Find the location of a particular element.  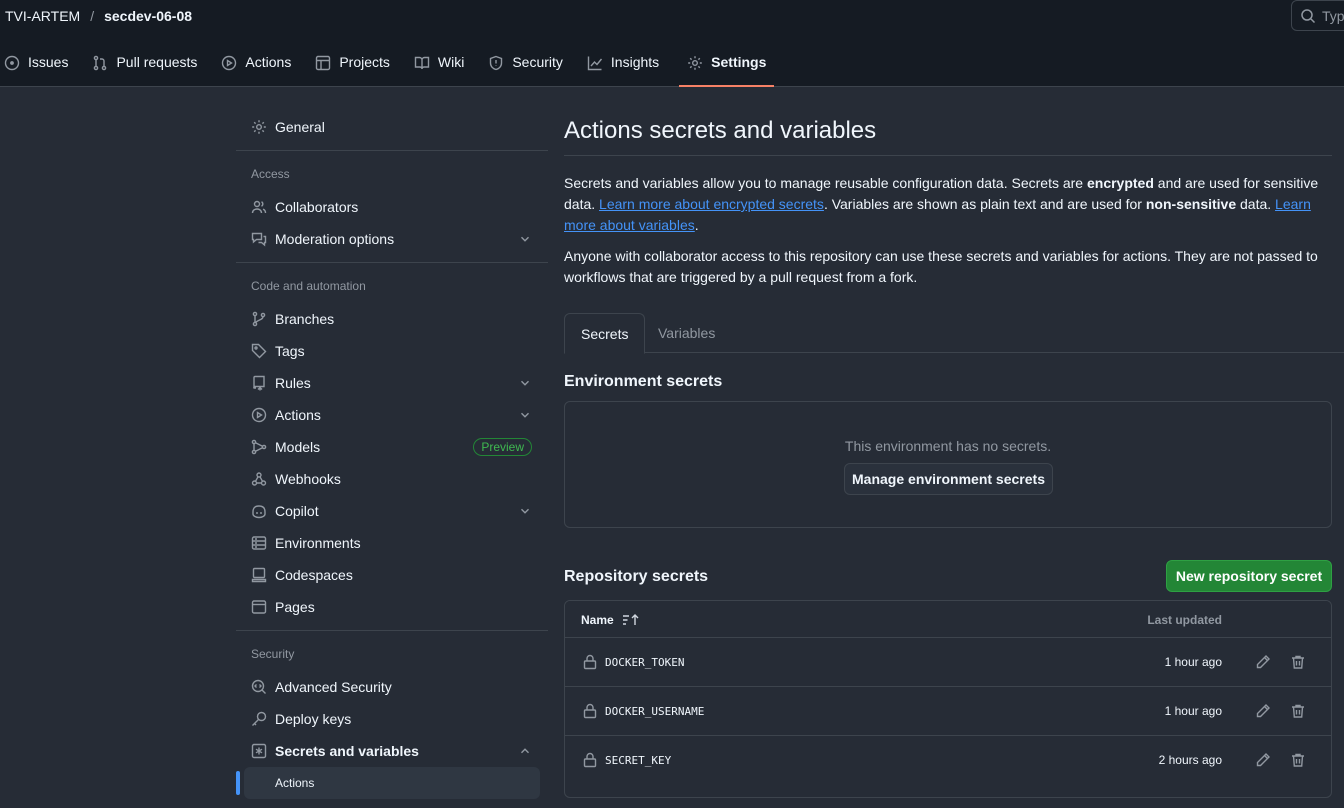

tab-label: Wiki is located at coordinates (451, 62).